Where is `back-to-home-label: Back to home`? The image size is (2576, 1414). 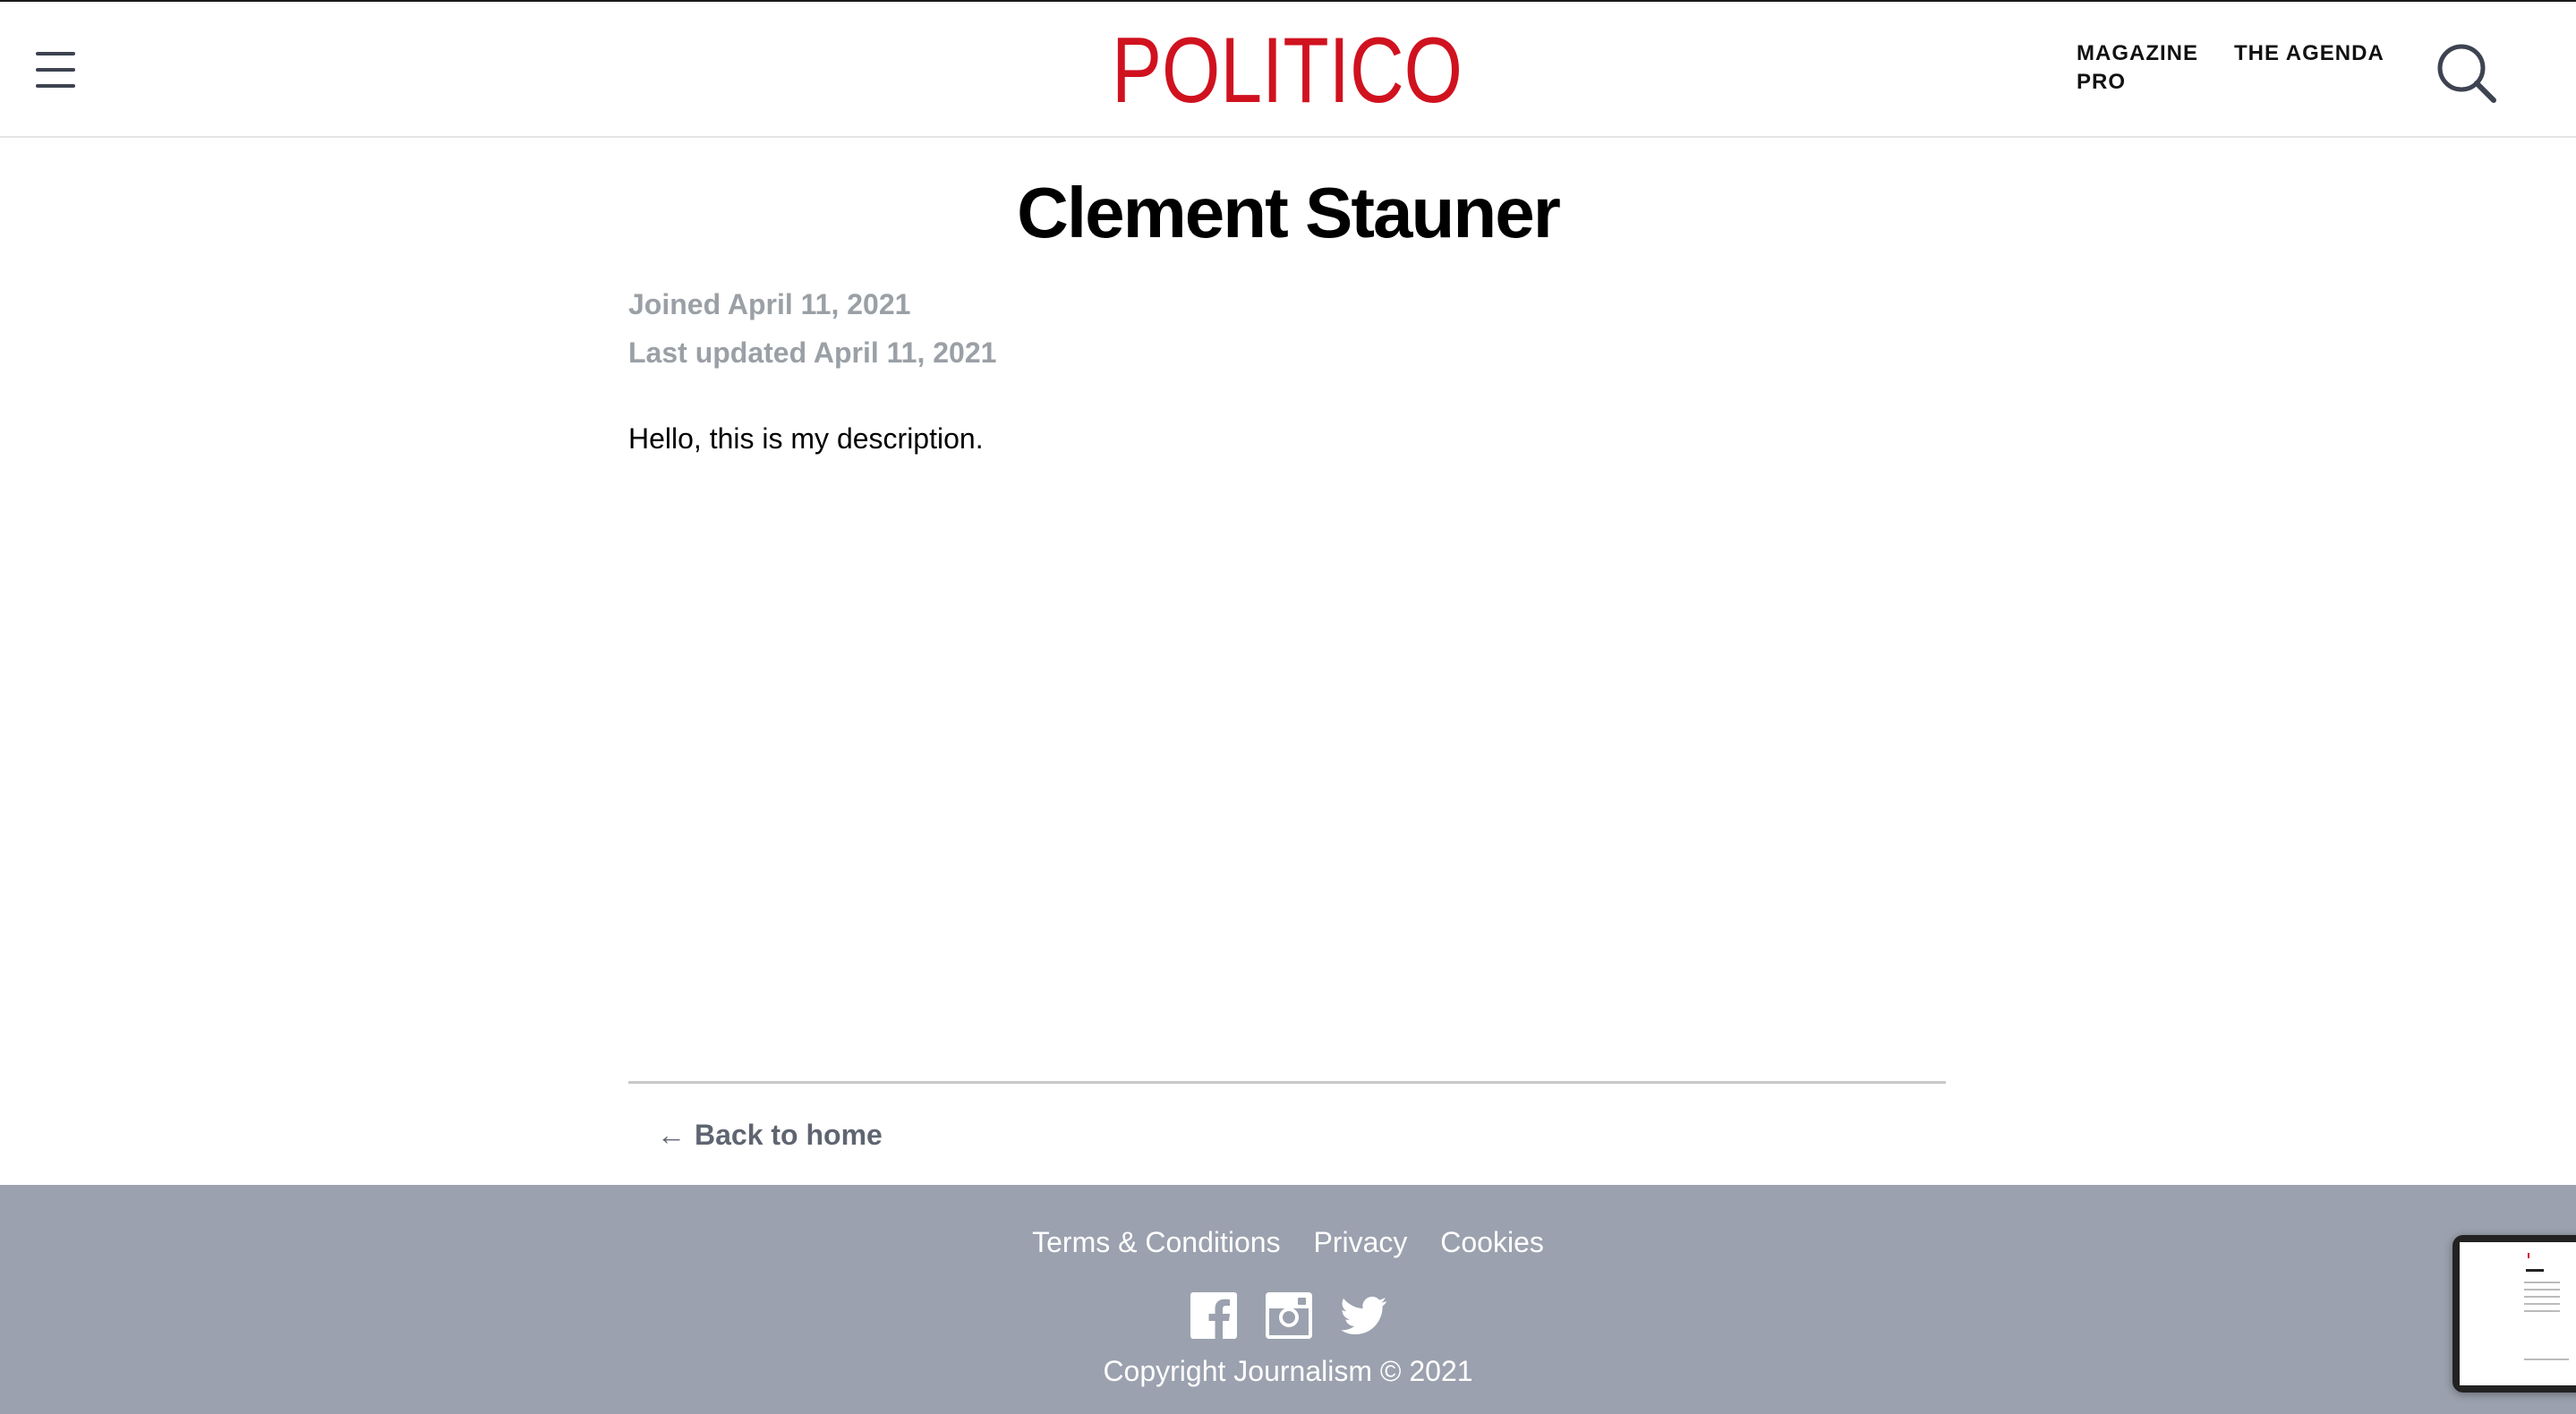
back-to-home-label: Back to home is located at coordinates (789, 1135).